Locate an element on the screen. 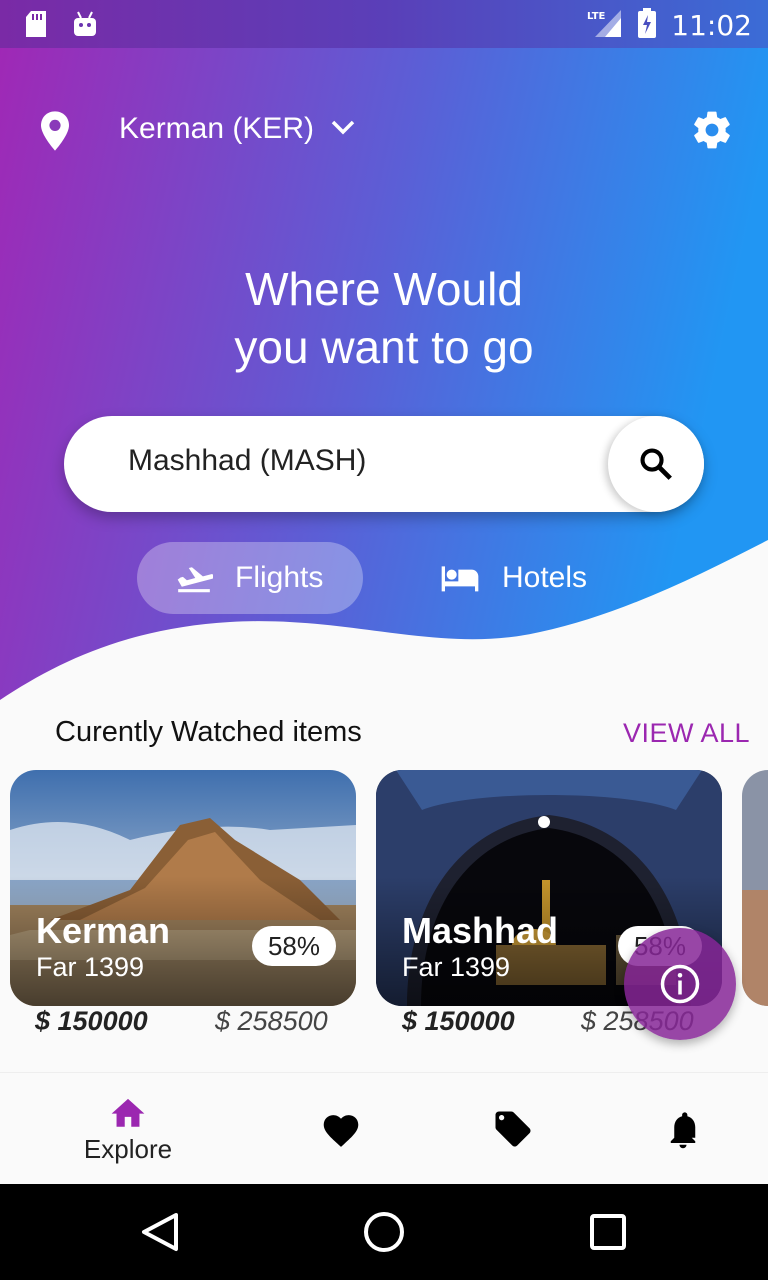 This screenshot has width=768, height=1280. nav-explore: Explore is located at coordinates (128, 1129).